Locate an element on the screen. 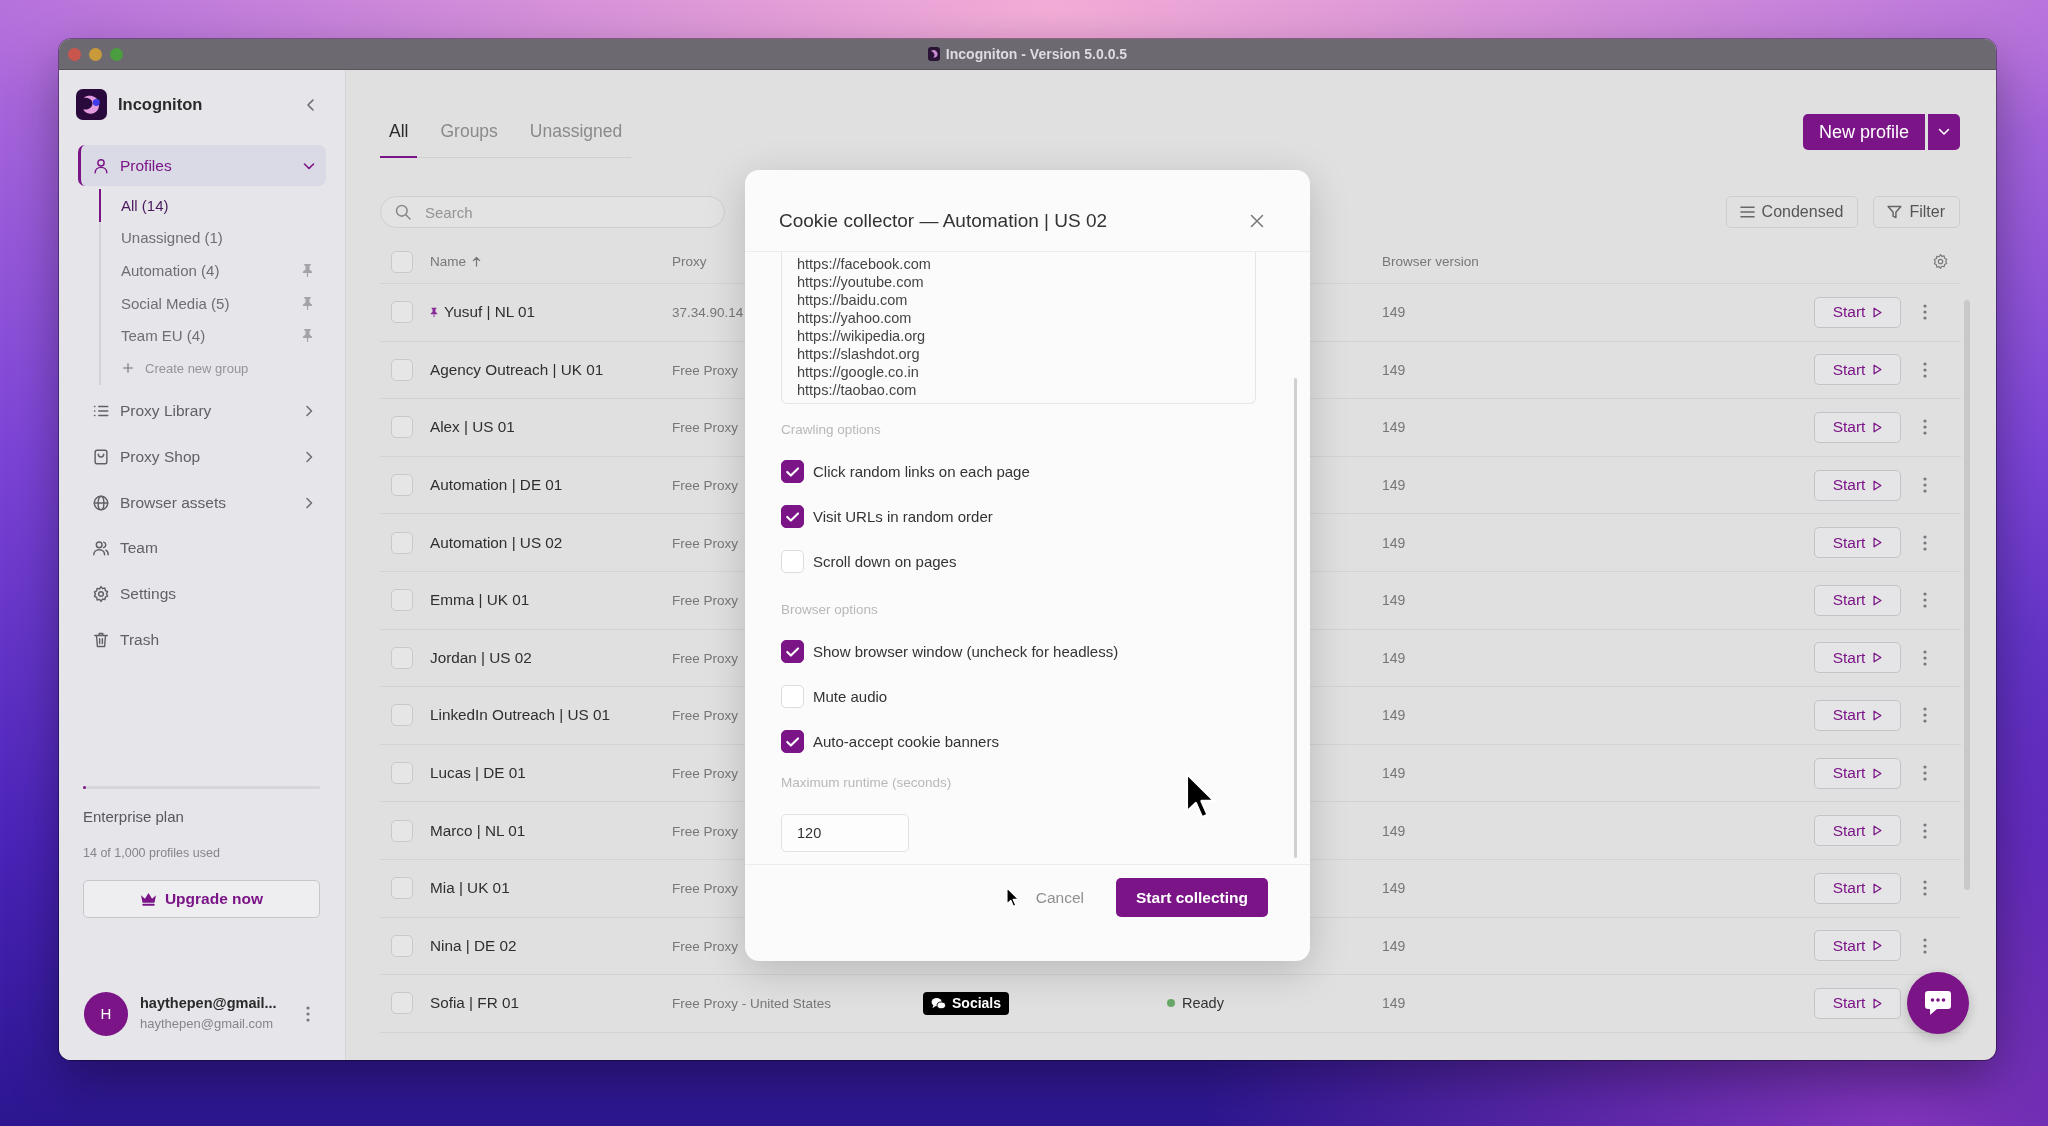 The height and width of the screenshot is (1126, 2048). checkbox-label: Click random links on each page is located at coordinates (921, 471).